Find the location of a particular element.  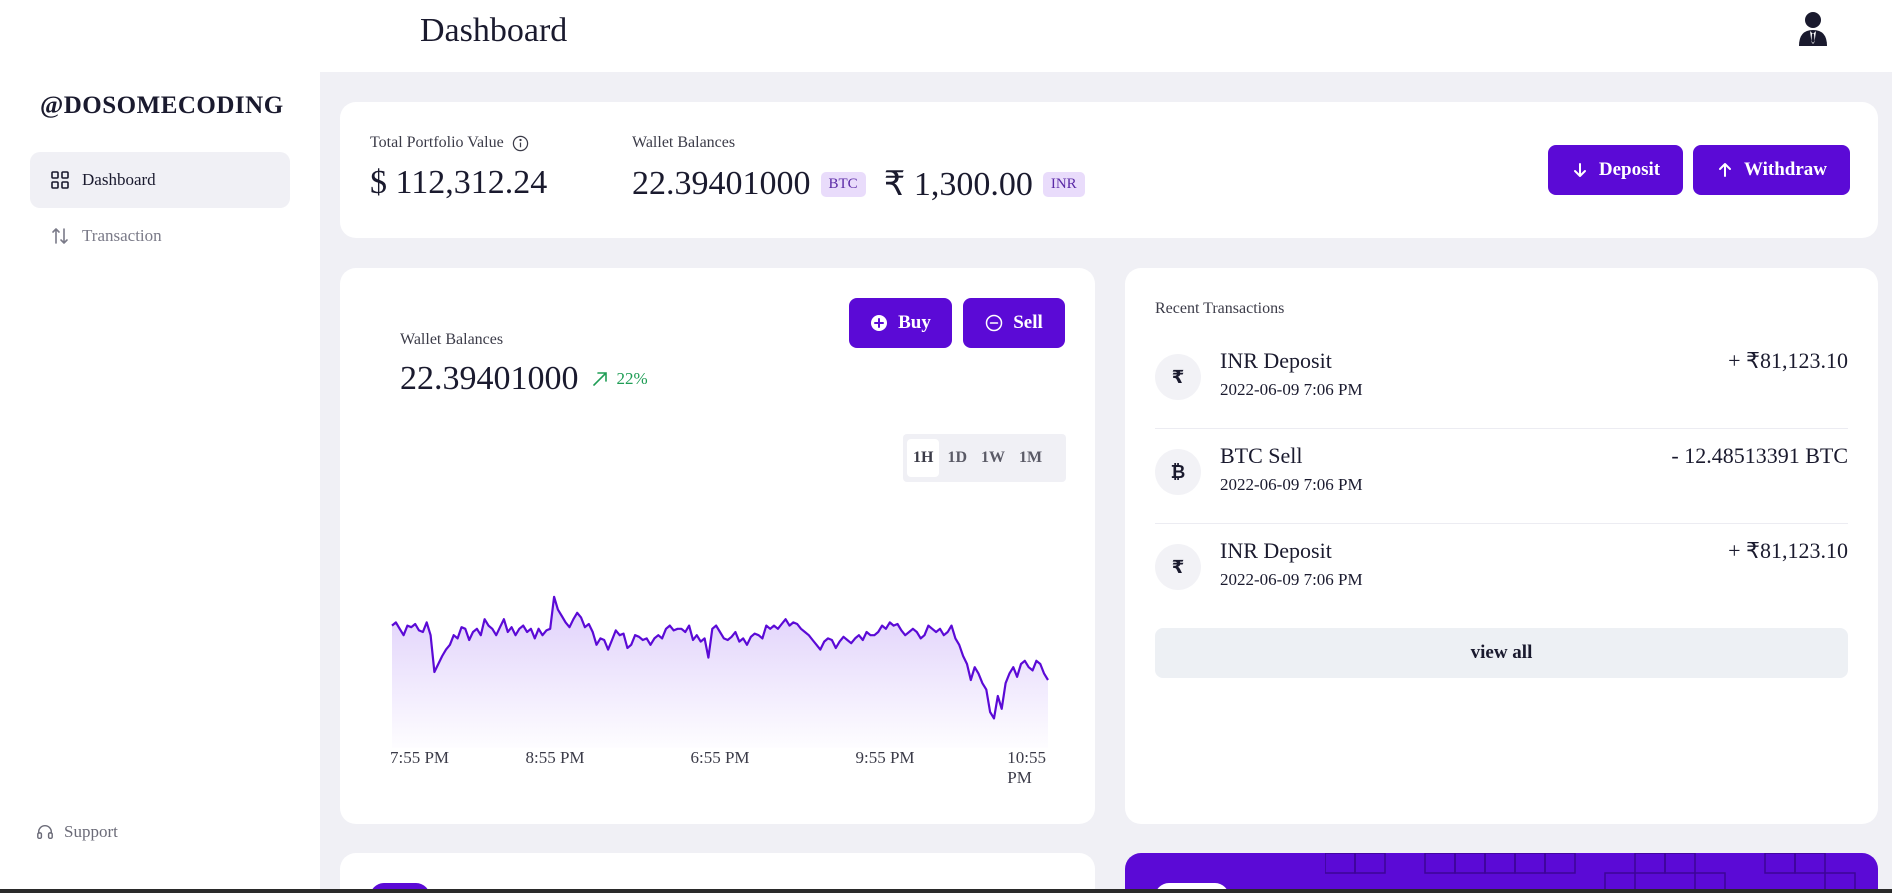

transaction-title: BTC Sell is located at coordinates (1261, 455).